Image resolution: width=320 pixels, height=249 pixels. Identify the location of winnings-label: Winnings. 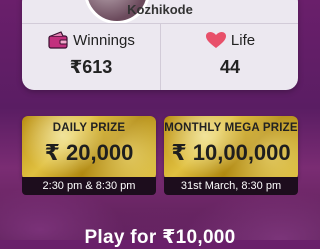
(104, 40).